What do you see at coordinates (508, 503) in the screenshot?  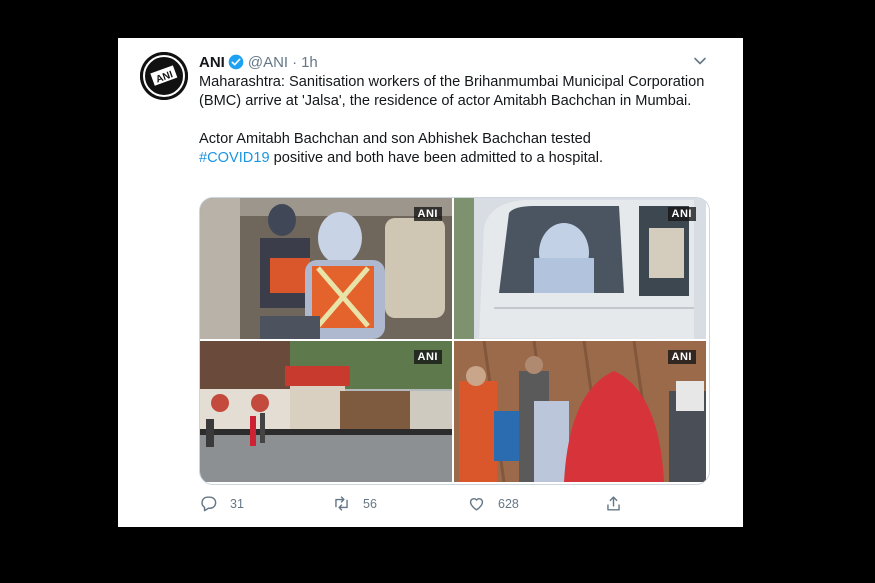 I see `like-count: 628` at bounding box center [508, 503].